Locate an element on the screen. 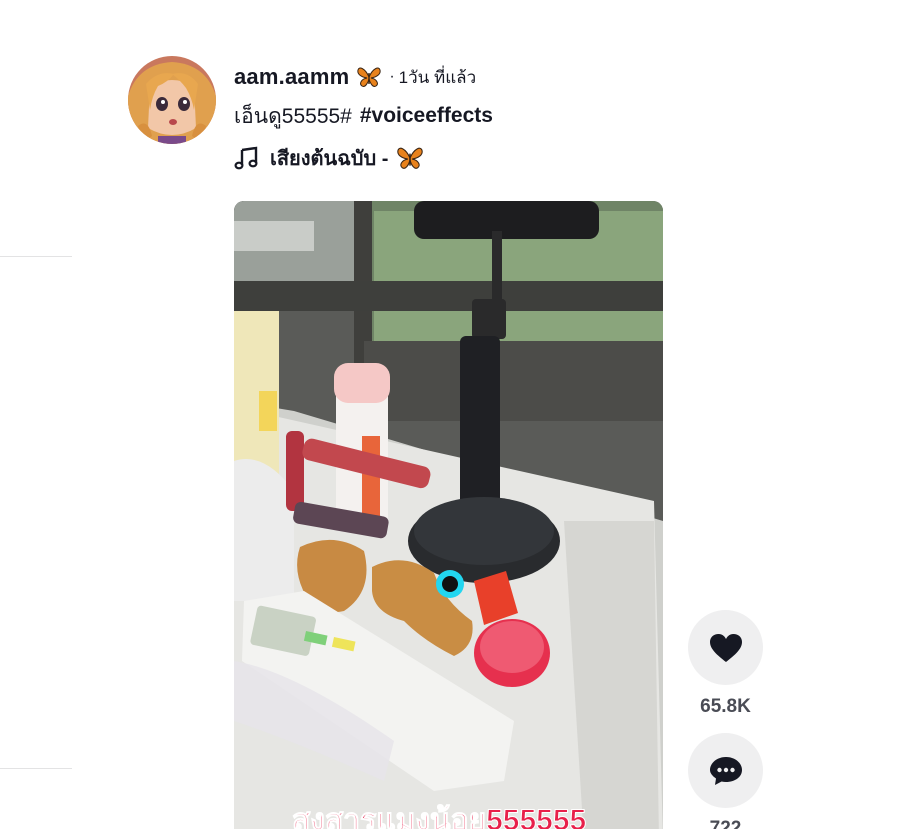 This screenshot has width=909, height=829. comment-count: 722 is located at coordinates (725, 823).